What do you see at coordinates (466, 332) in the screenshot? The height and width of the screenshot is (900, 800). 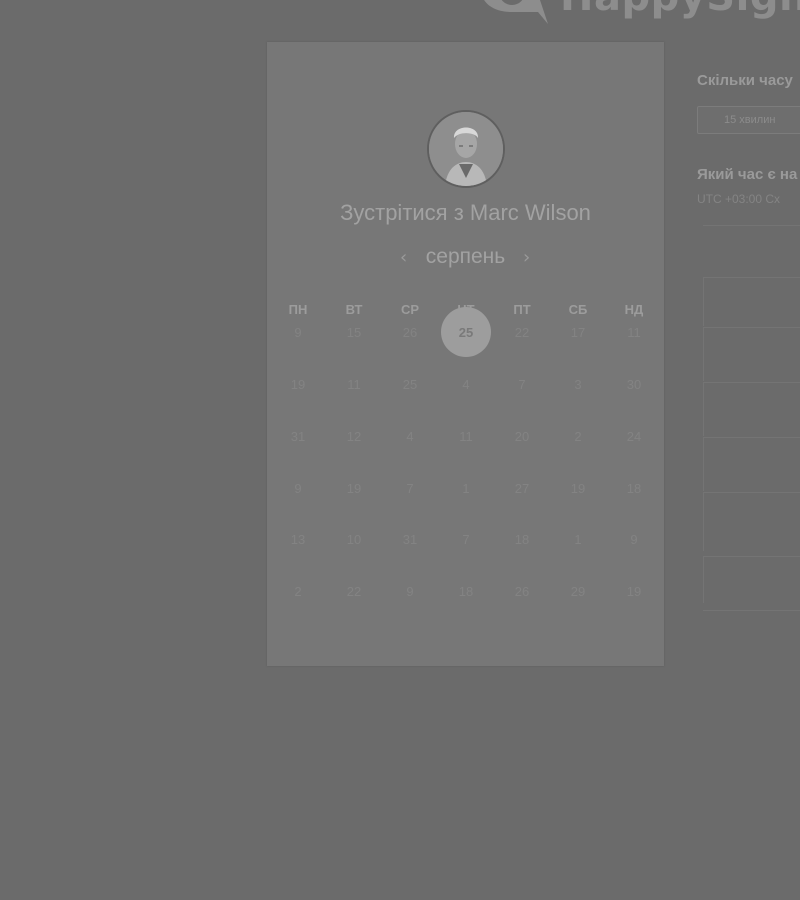 I see `calendar-day-selected: 25` at bounding box center [466, 332].